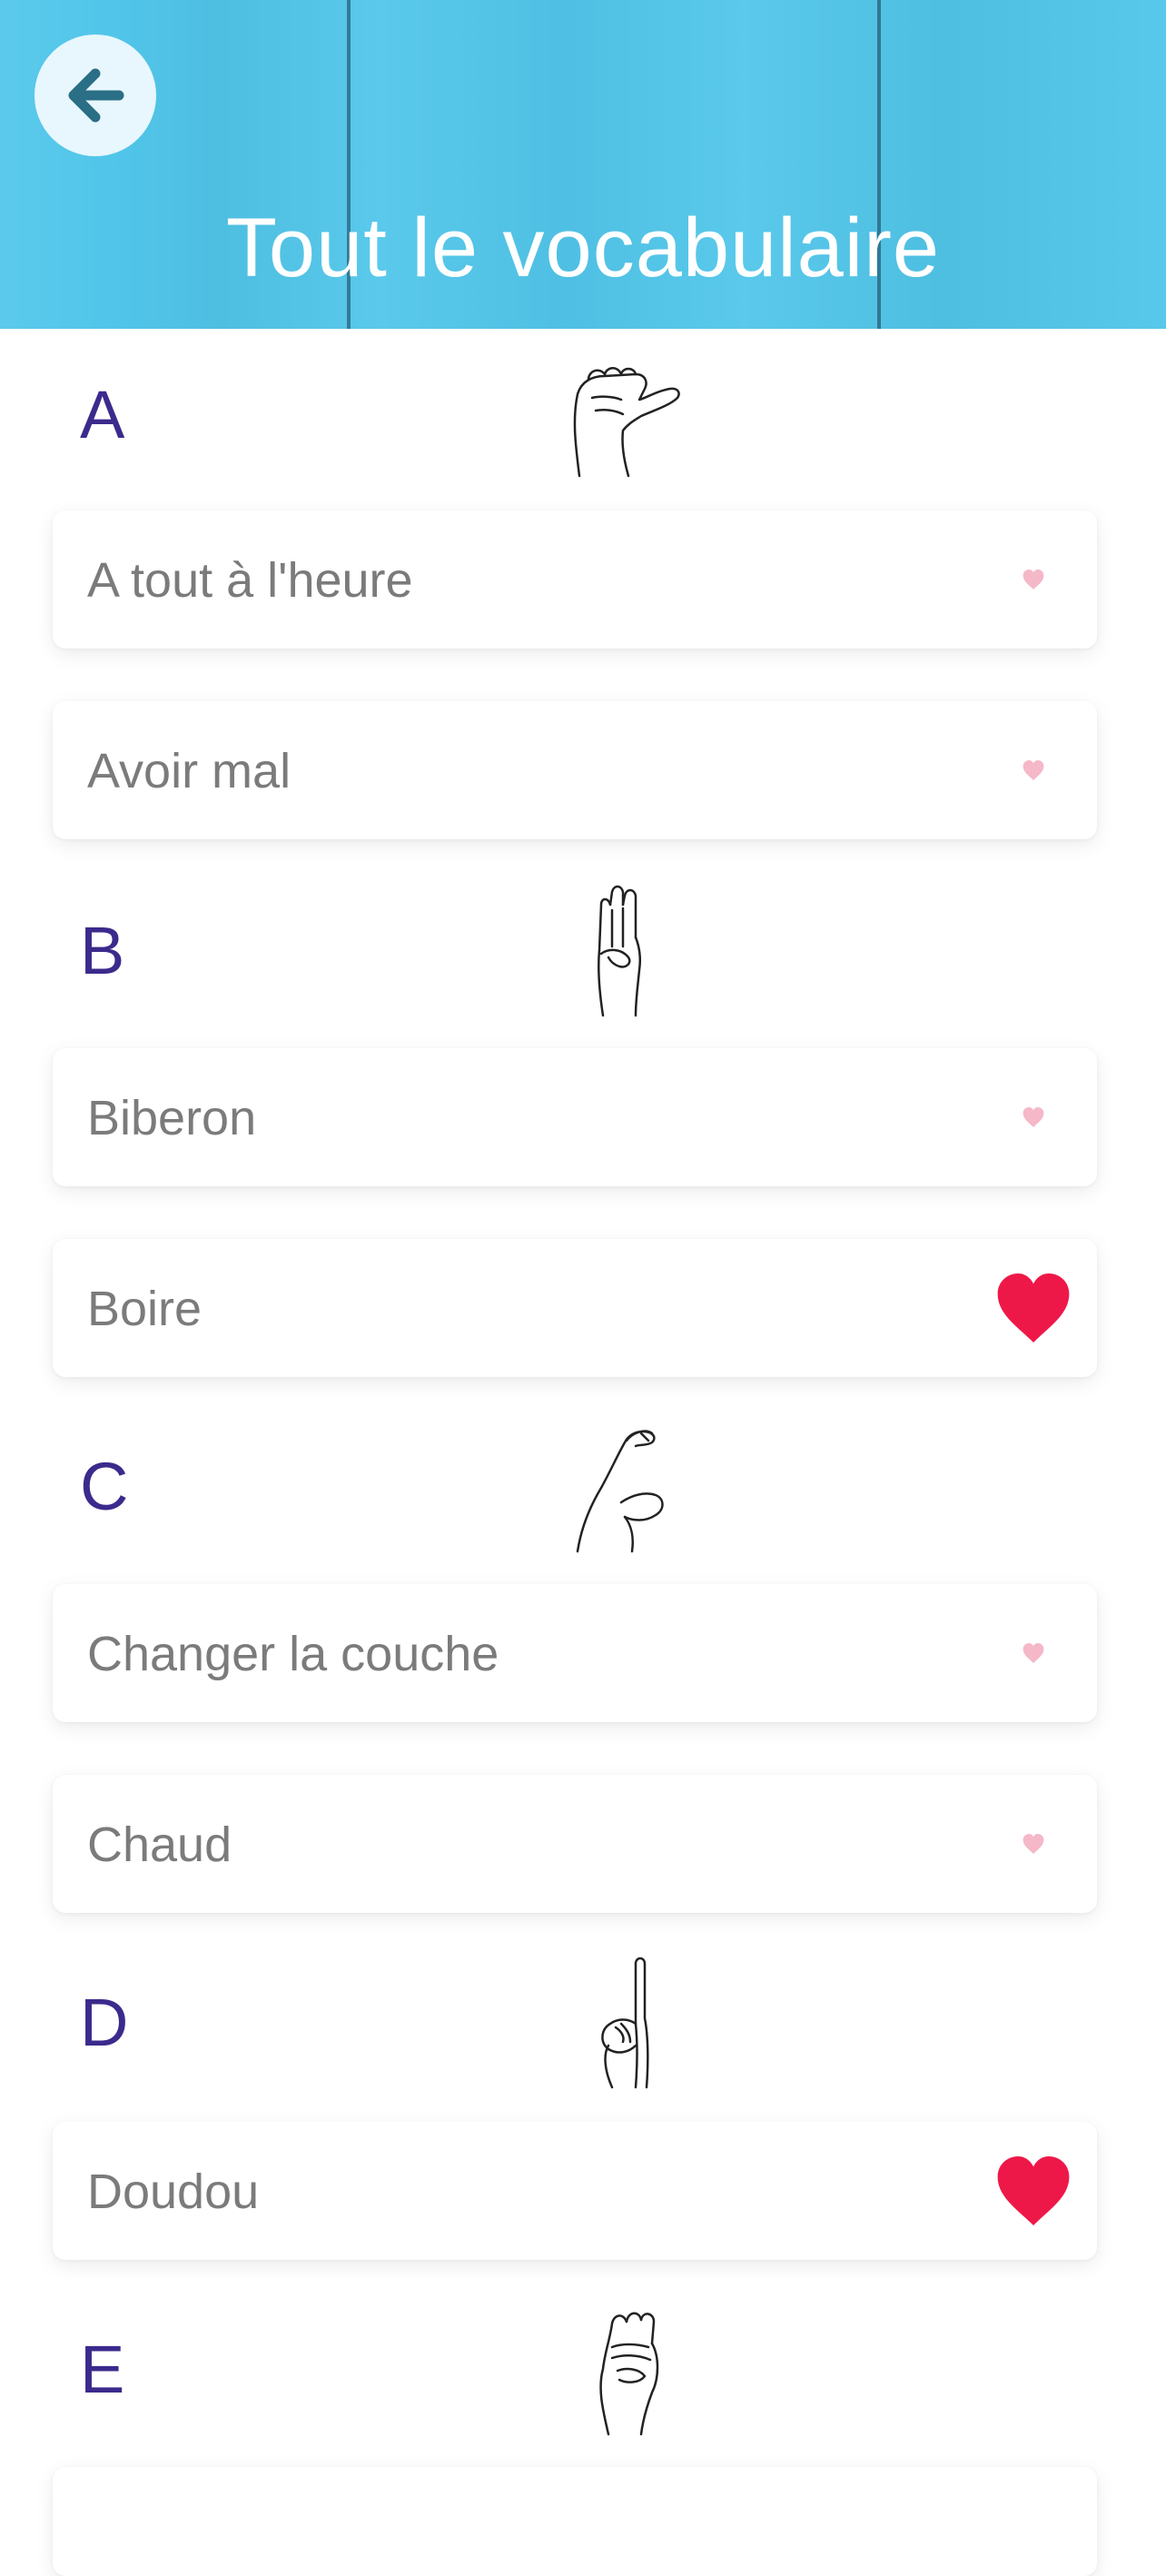 Image resolution: width=1166 pixels, height=2576 pixels. Describe the element at coordinates (575, 1653) in the screenshot. I see `list-item: Changer la couche` at that location.